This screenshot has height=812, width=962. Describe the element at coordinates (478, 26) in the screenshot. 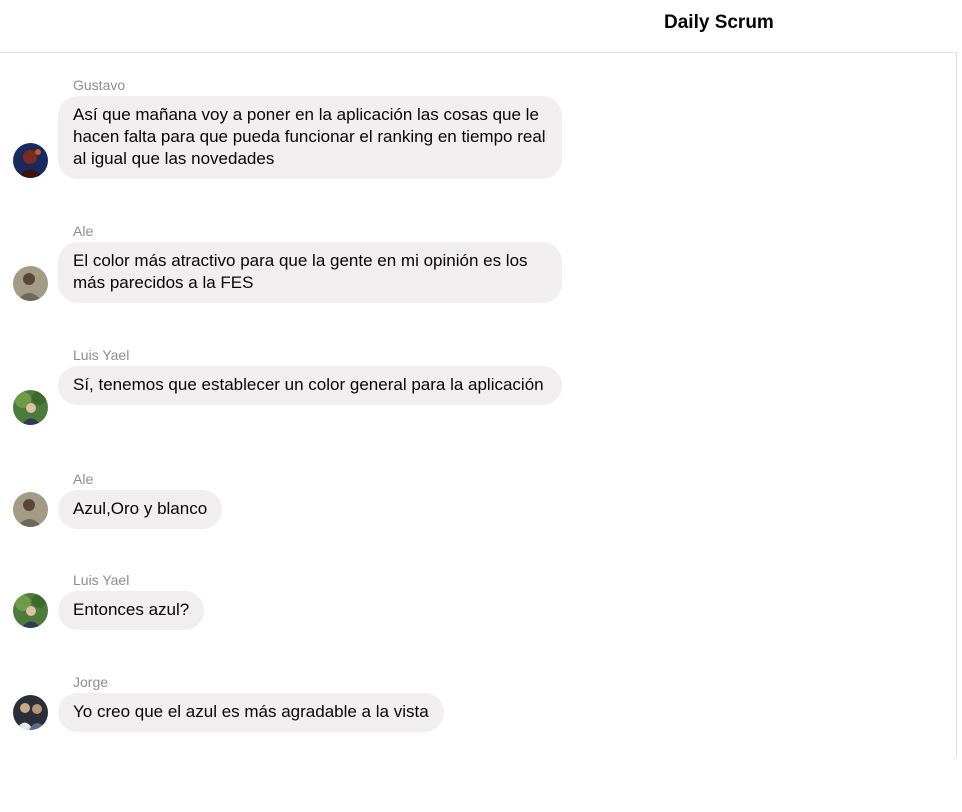

I see `chat-header: Daily Scrum` at that location.